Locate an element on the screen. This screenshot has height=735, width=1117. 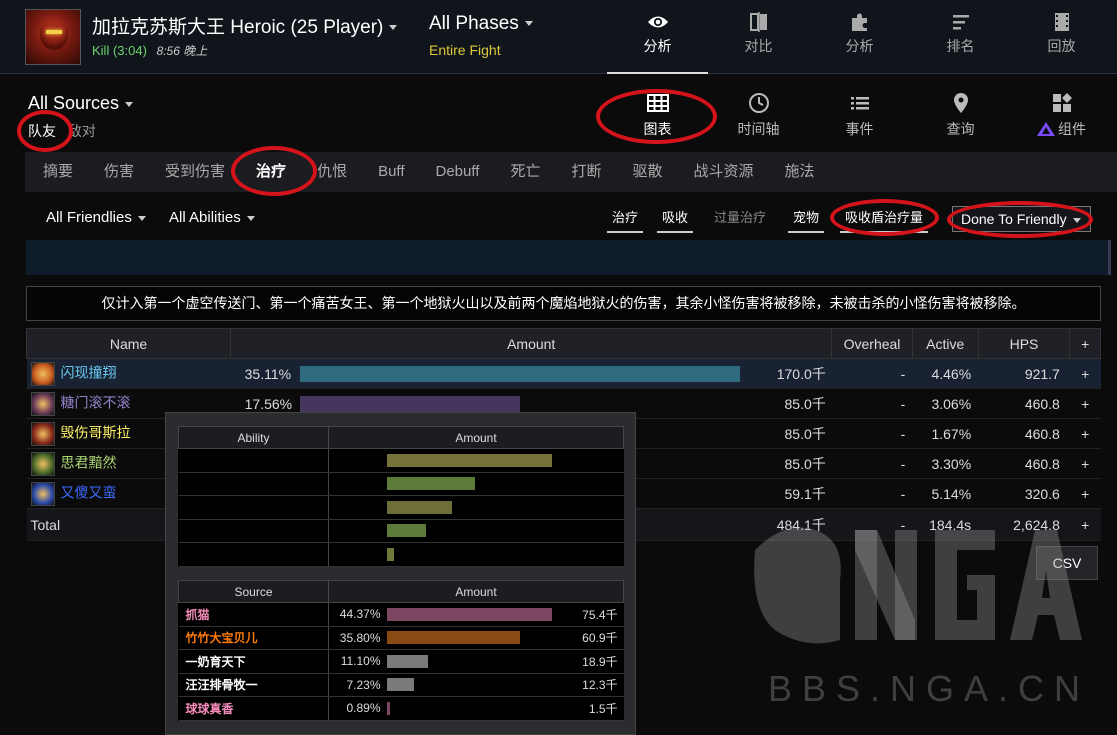
player-name: 又傻又蛮 is located at coordinates (89, 492).